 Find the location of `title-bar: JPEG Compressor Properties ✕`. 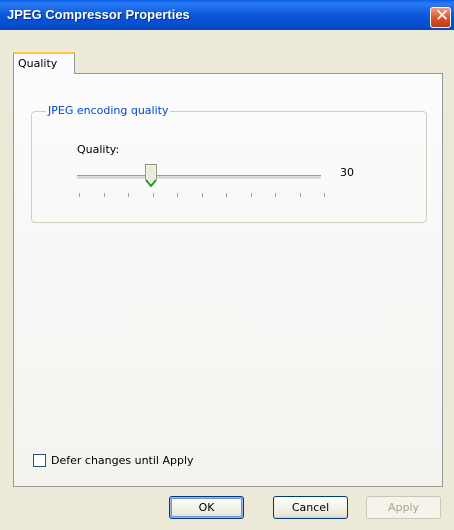

title-bar: JPEG Compressor Properties ✕ is located at coordinates (227, 15).